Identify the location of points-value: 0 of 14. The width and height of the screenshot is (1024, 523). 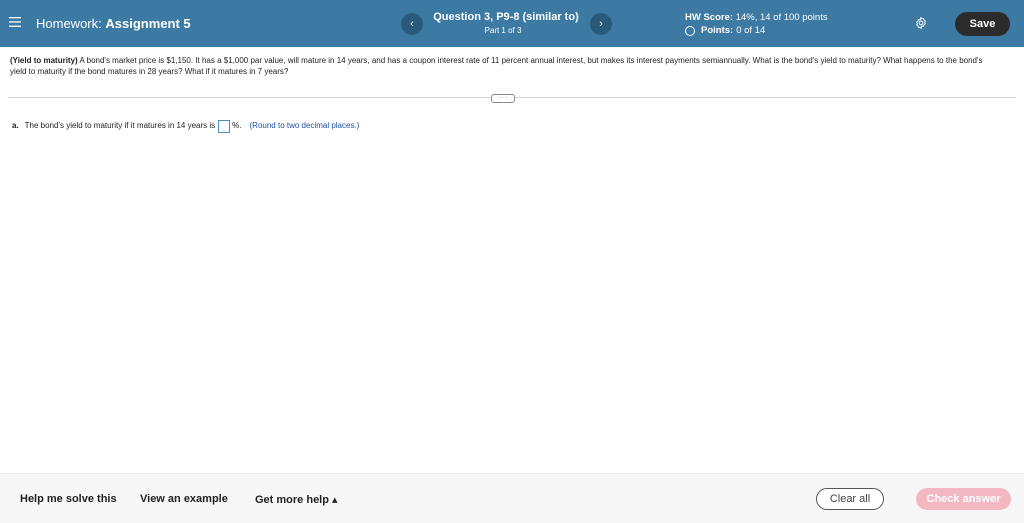
(751, 30).